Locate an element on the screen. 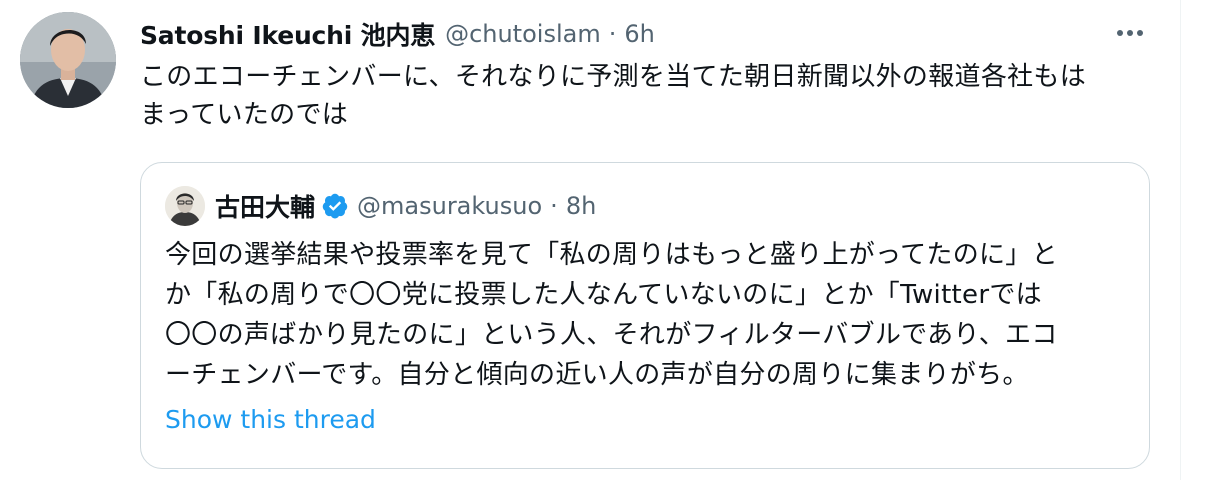 The height and width of the screenshot is (480, 1217). quoted-tweet-timestamp: 8h is located at coordinates (581, 206).